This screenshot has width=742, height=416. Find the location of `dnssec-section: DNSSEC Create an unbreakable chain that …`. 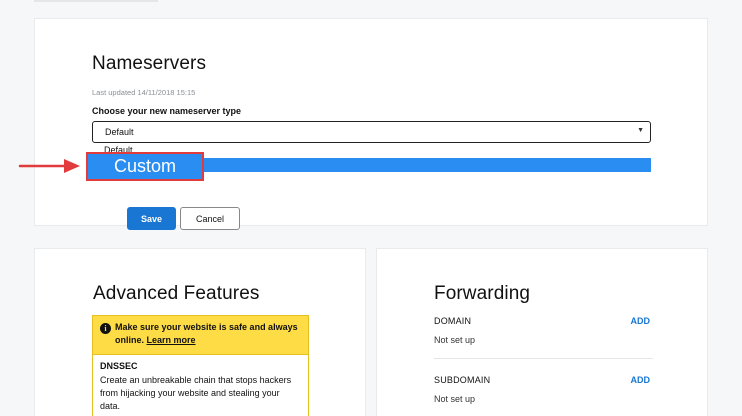

dnssec-section: DNSSEC Create an unbreakable chain that … is located at coordinates (200, 385).